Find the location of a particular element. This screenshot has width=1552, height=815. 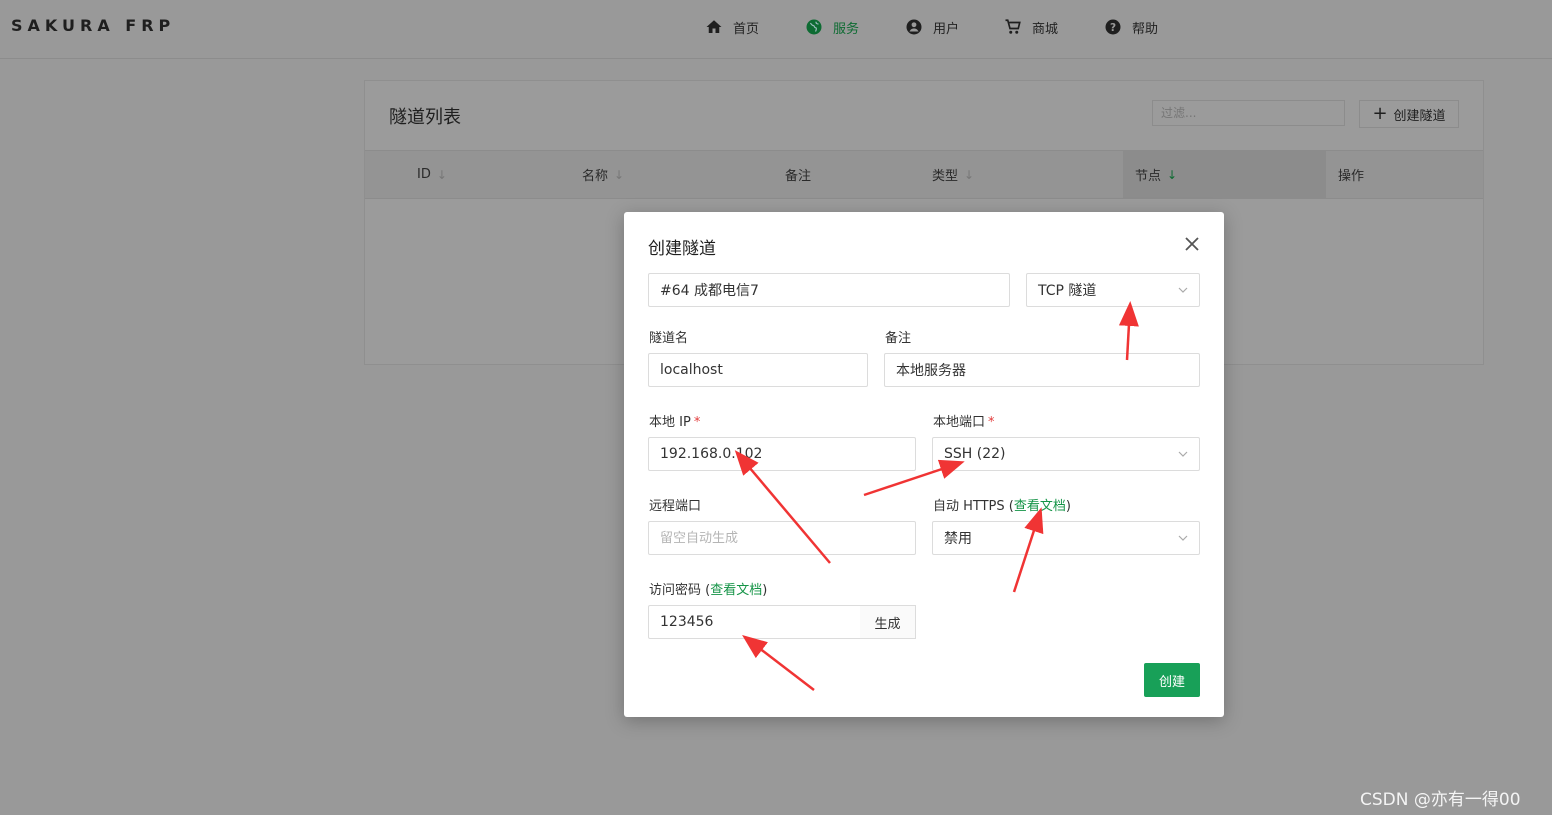

home-icon is located at coordinates (714, 26).